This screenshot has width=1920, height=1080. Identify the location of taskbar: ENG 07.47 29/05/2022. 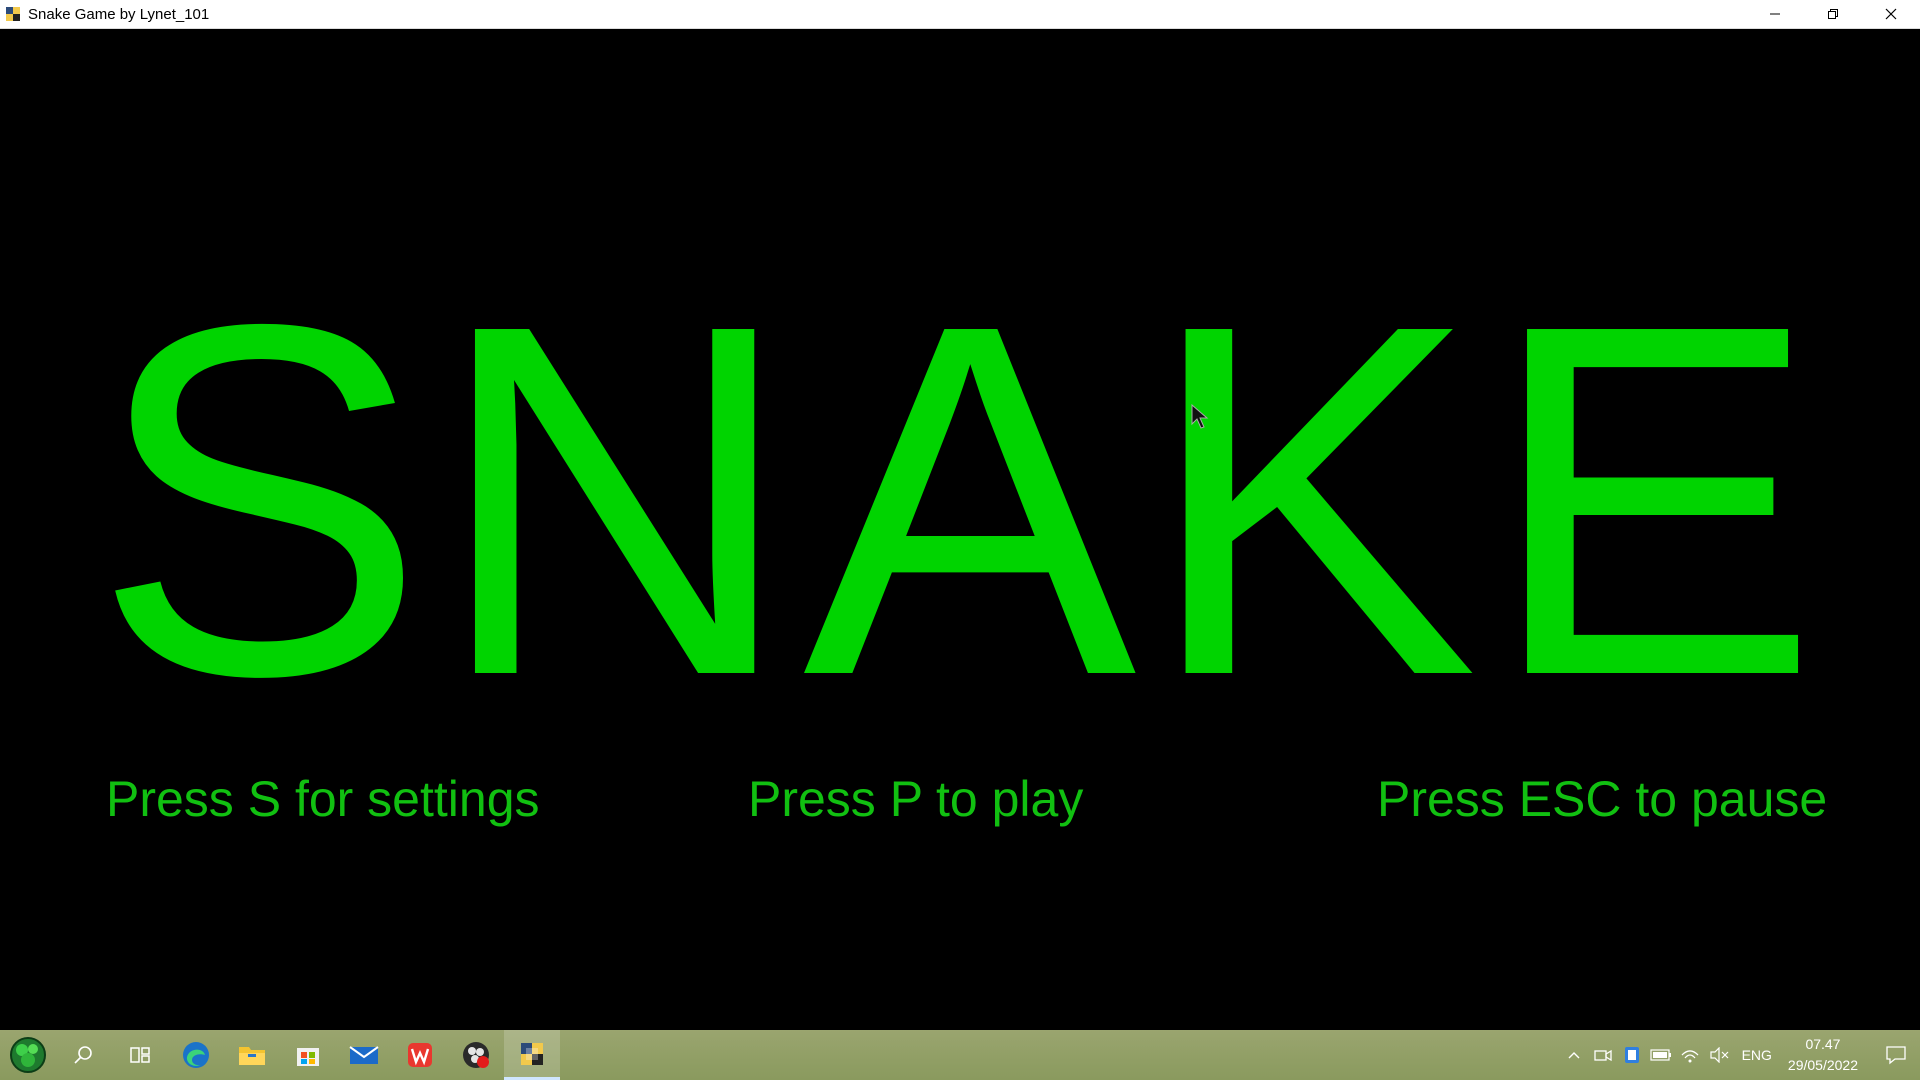
(960, 1055).